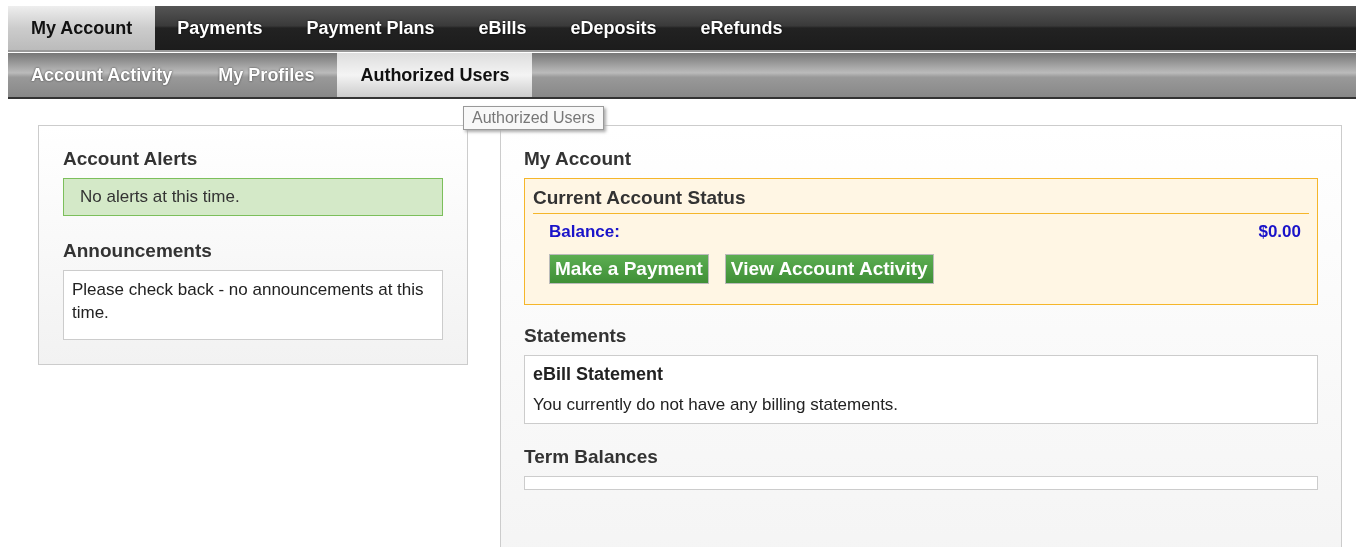 Image resolution: width=1366 pixels, height=547 pixels. I want to click on nav-tab: eBills, so click(502, 28).